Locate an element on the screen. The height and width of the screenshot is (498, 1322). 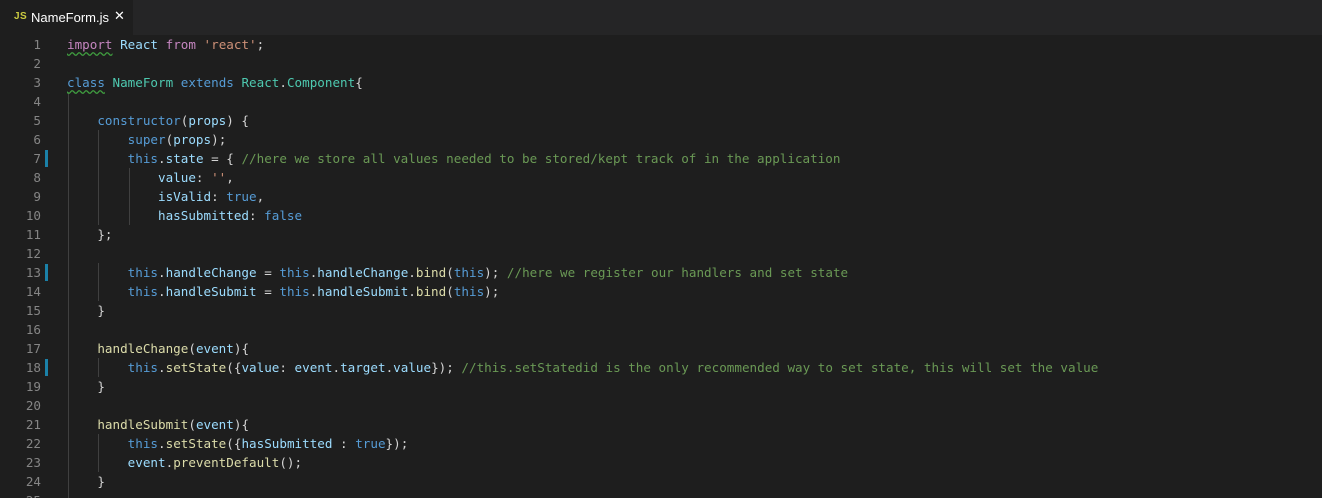
code-text: handleChange(event){ is located at coordinates (158, 348).